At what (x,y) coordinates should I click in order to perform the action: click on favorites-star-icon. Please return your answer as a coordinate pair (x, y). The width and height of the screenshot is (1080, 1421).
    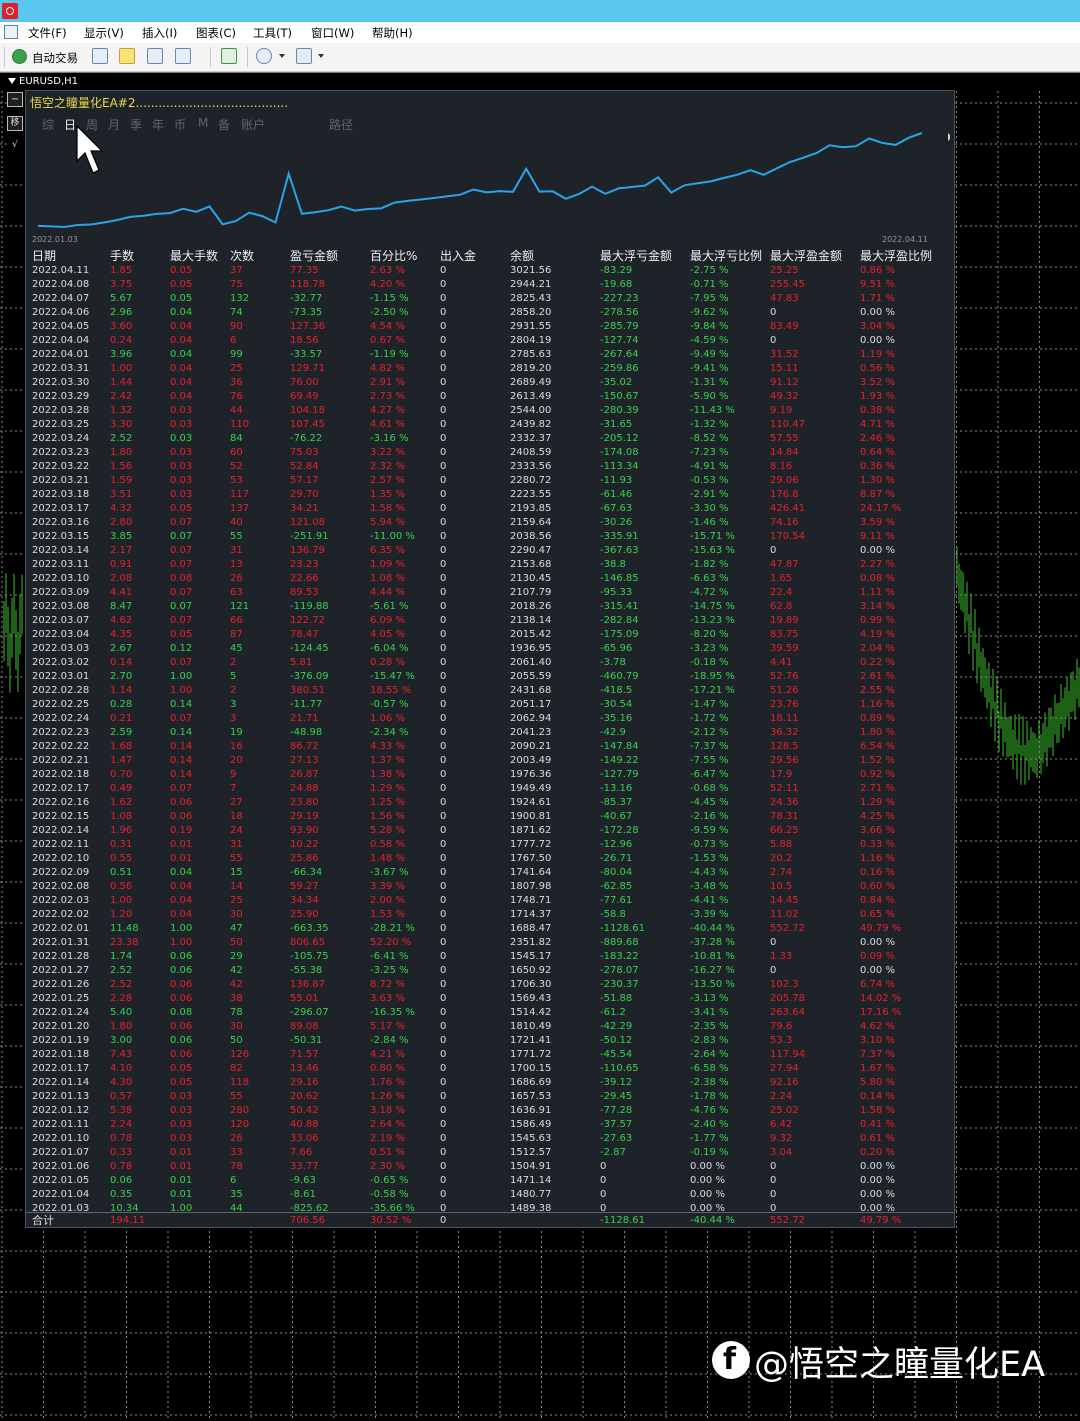
    Looking at the image, I should click on (127, 56).